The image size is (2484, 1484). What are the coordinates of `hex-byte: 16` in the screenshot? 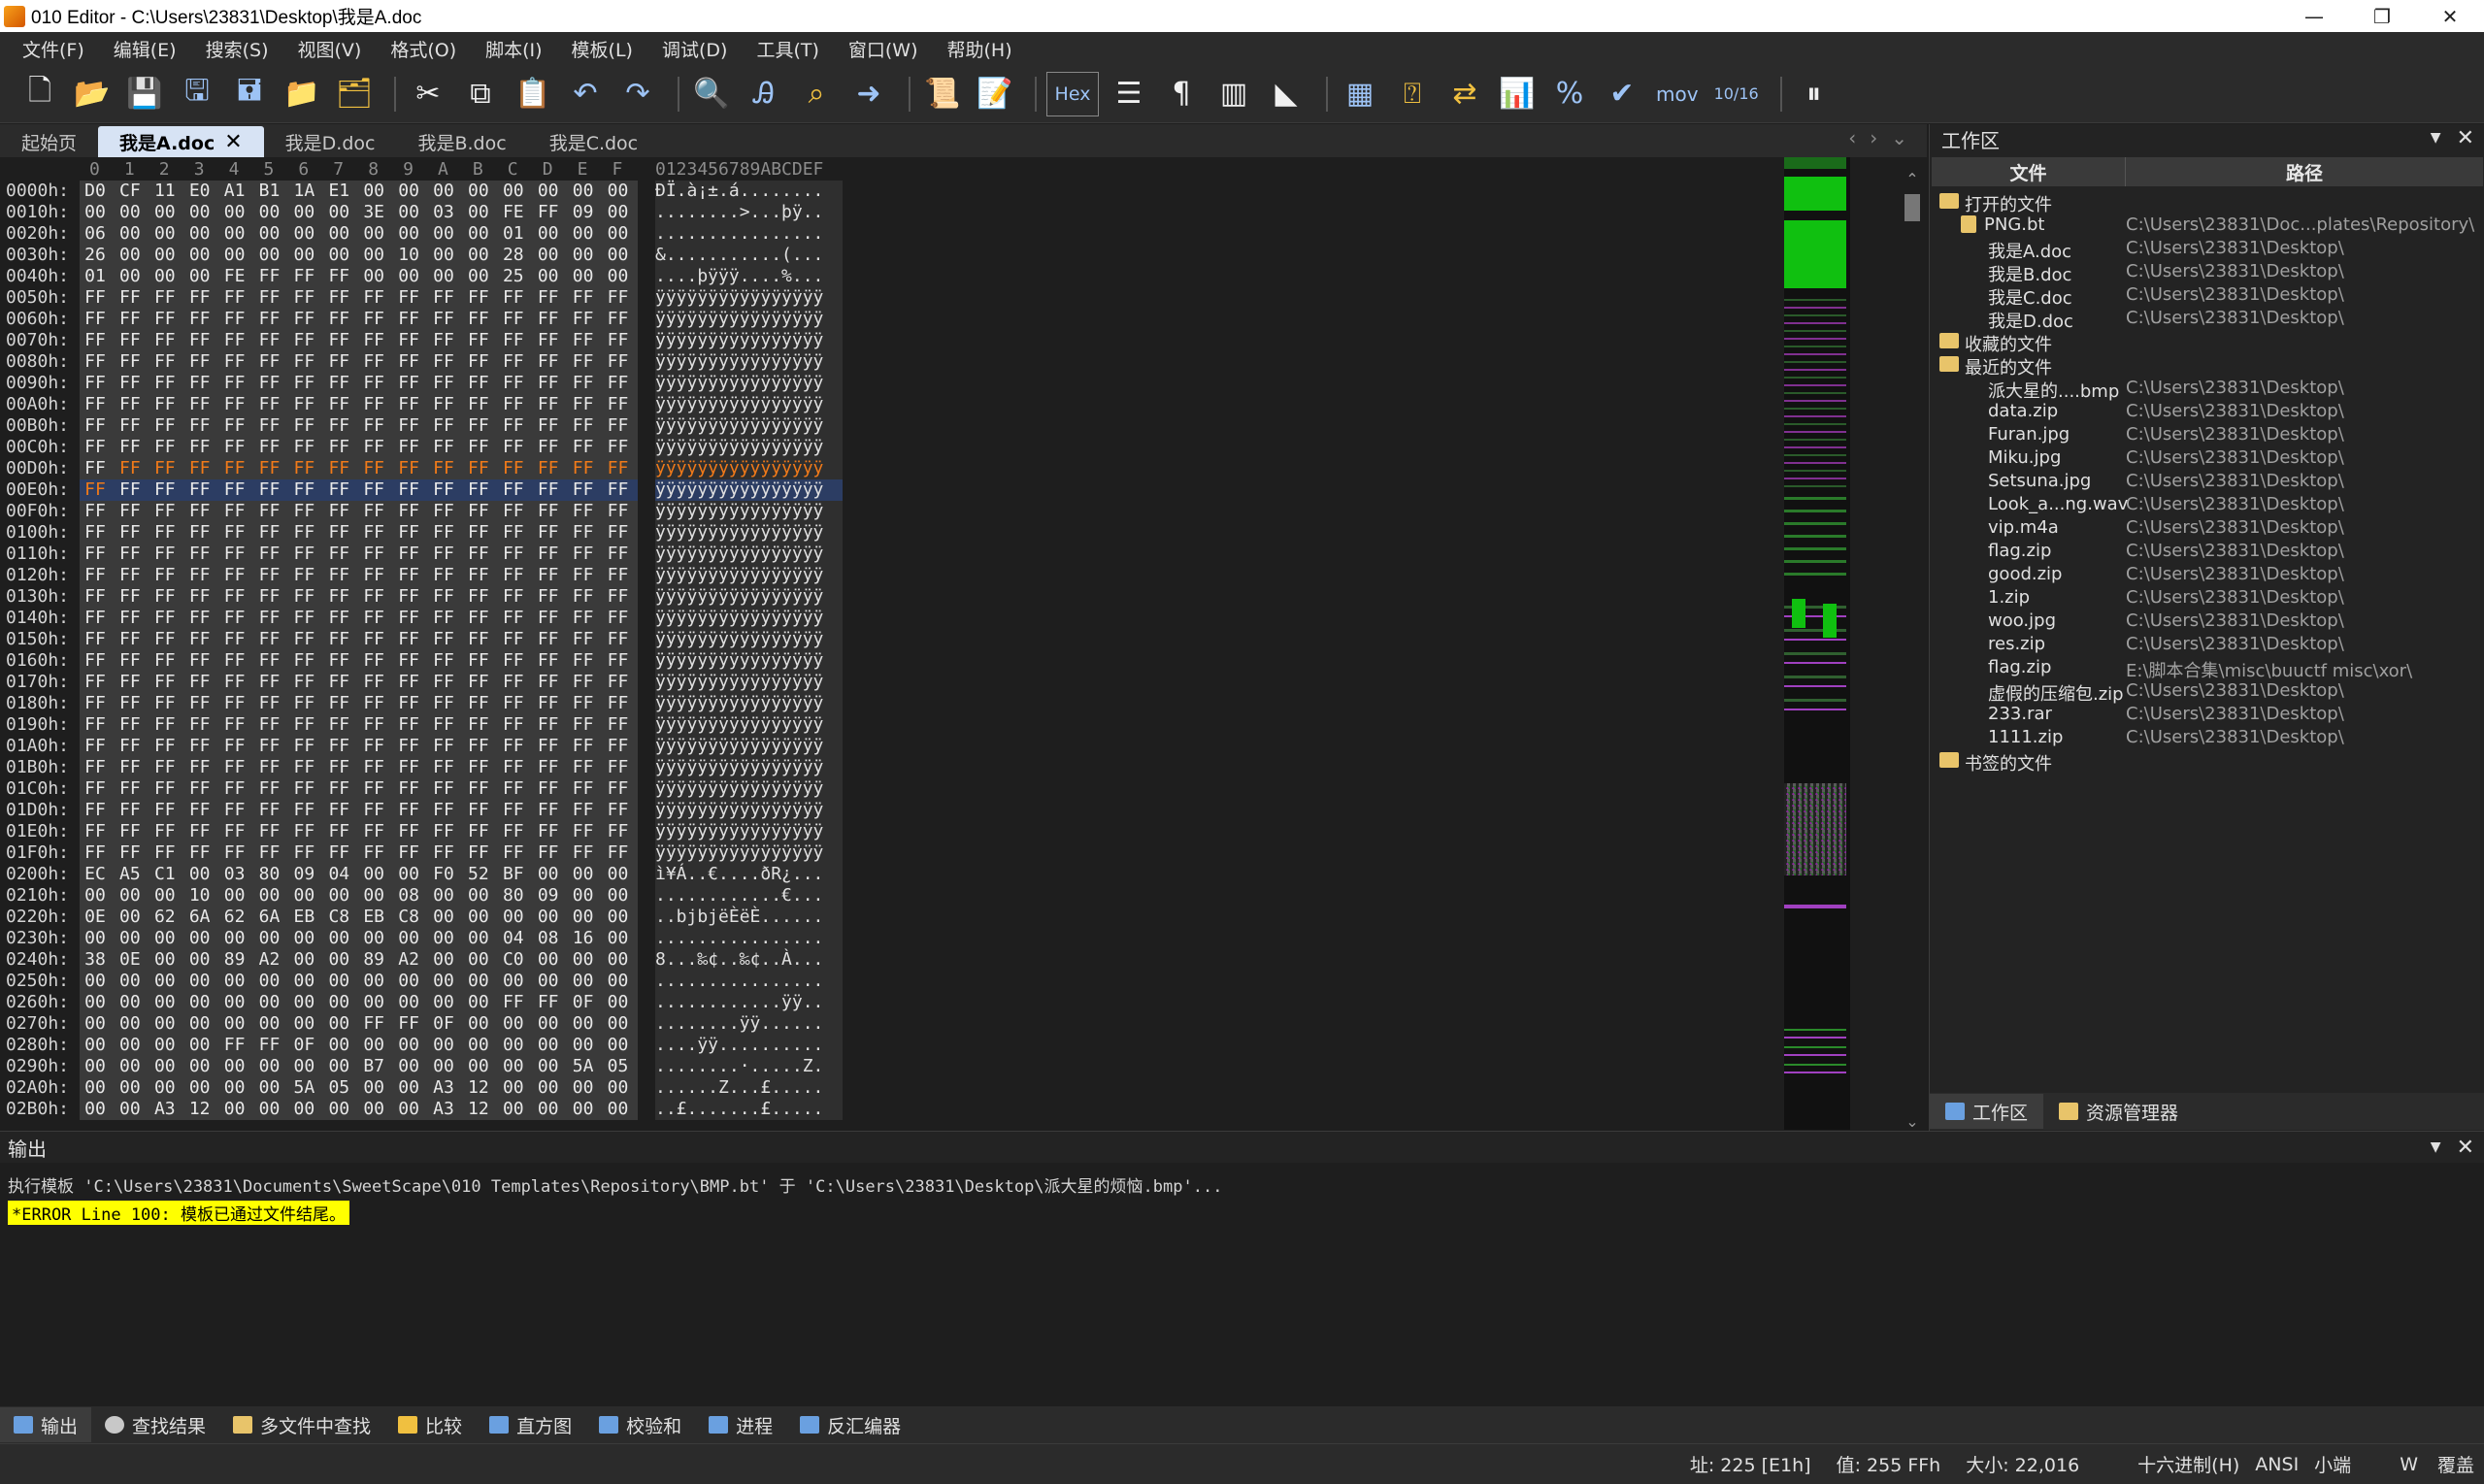 It's located at (583, 938).